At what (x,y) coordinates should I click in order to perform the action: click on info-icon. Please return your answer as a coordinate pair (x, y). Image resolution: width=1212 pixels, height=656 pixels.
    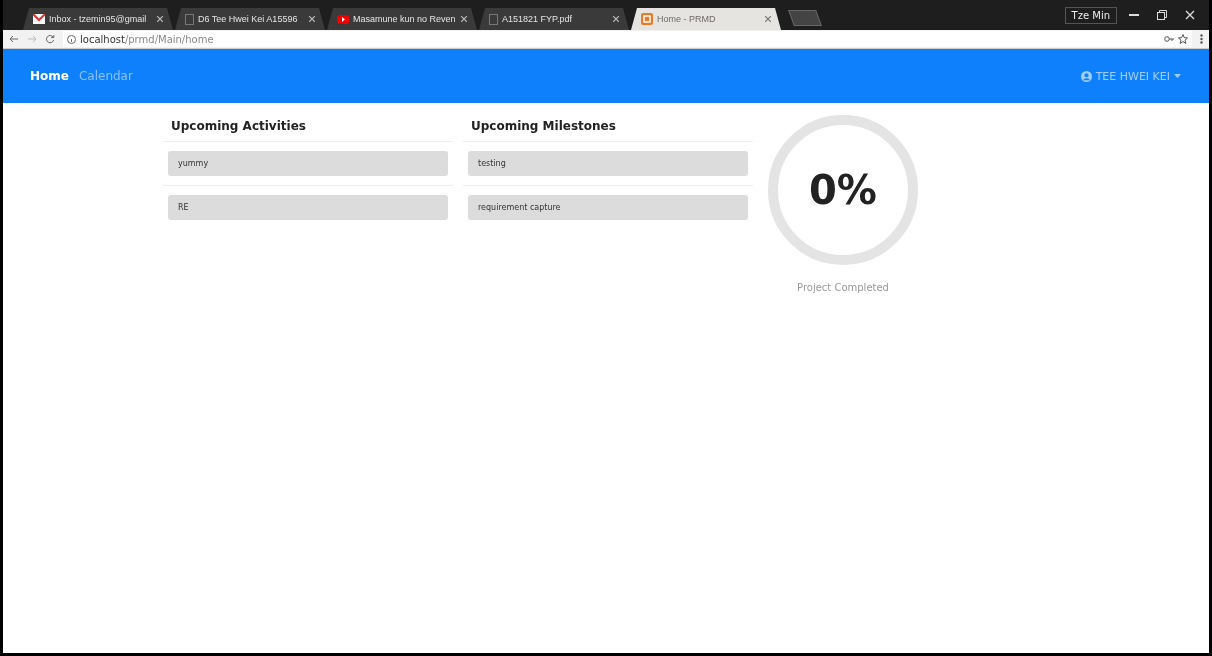
    Looking at the image, I should click on (71, 39).